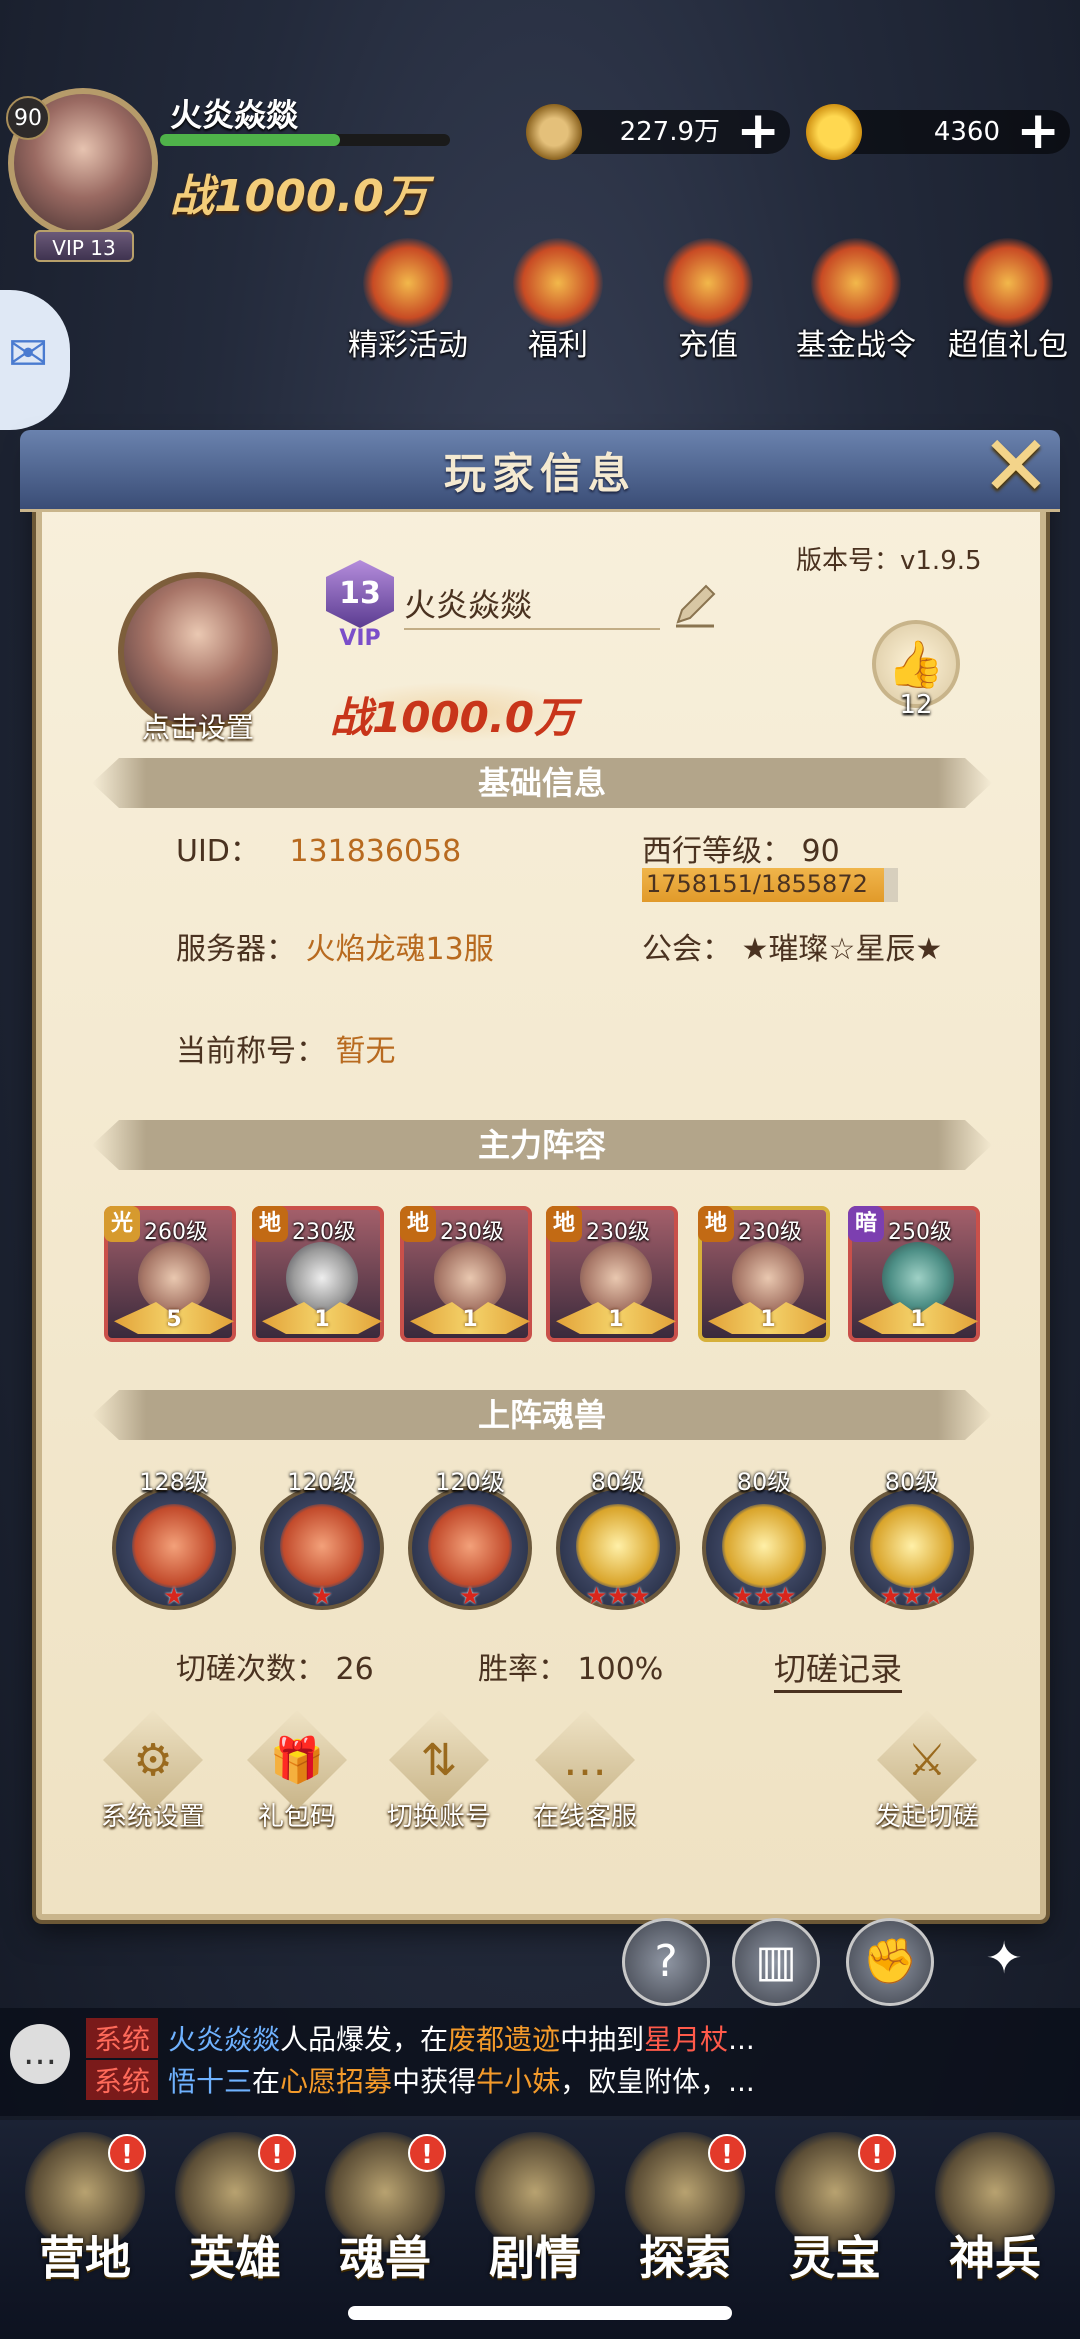 This screenshot has height=2339, width=1080. What do you see at coordinates (439, 1760) in the screenshot?
I see `switch-arrows-icon: ⇅` at bounding box center [439, 1760].